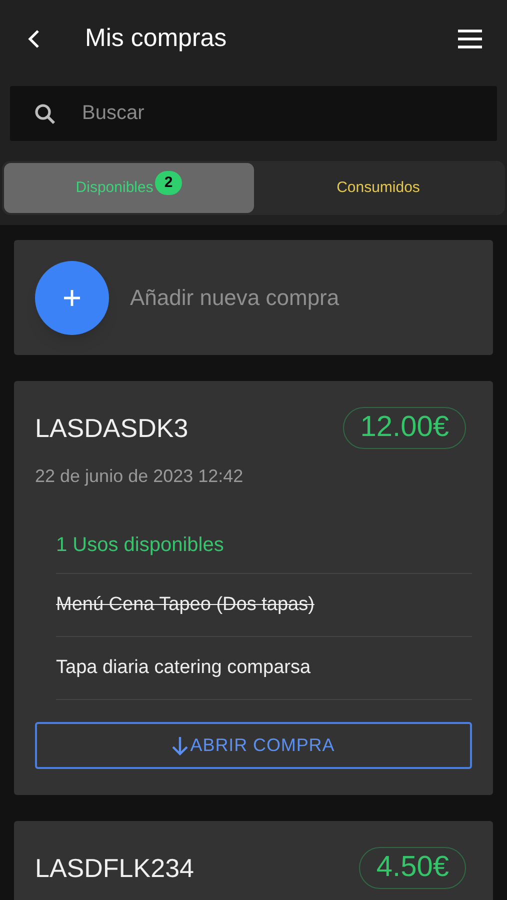 This screenshot has height=900, width=507. Describe the element at coordinates (253, 297) in the screenshot. I see `add-purchase-button: Añadir nueva compra` at that location.